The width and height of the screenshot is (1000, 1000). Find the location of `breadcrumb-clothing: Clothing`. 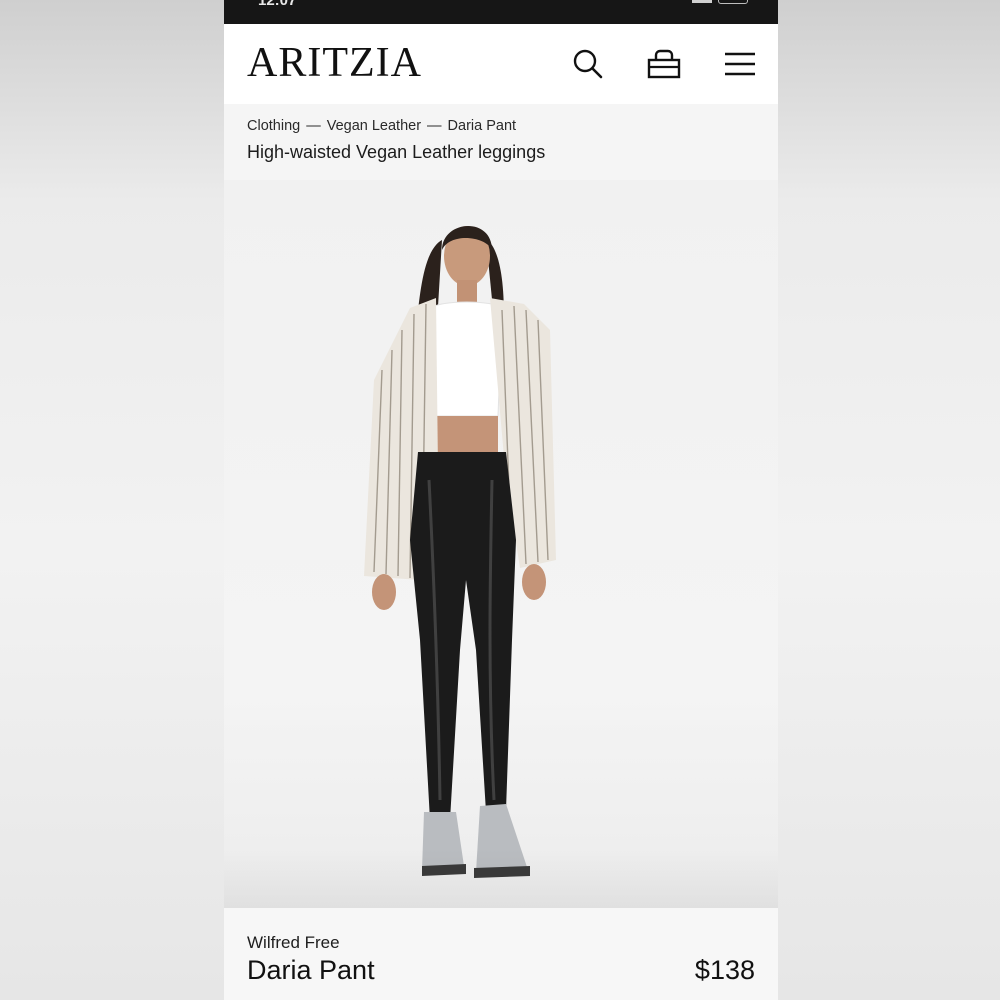

breadcrumb-clothing: Clothing is located at coordinates (273, 126).